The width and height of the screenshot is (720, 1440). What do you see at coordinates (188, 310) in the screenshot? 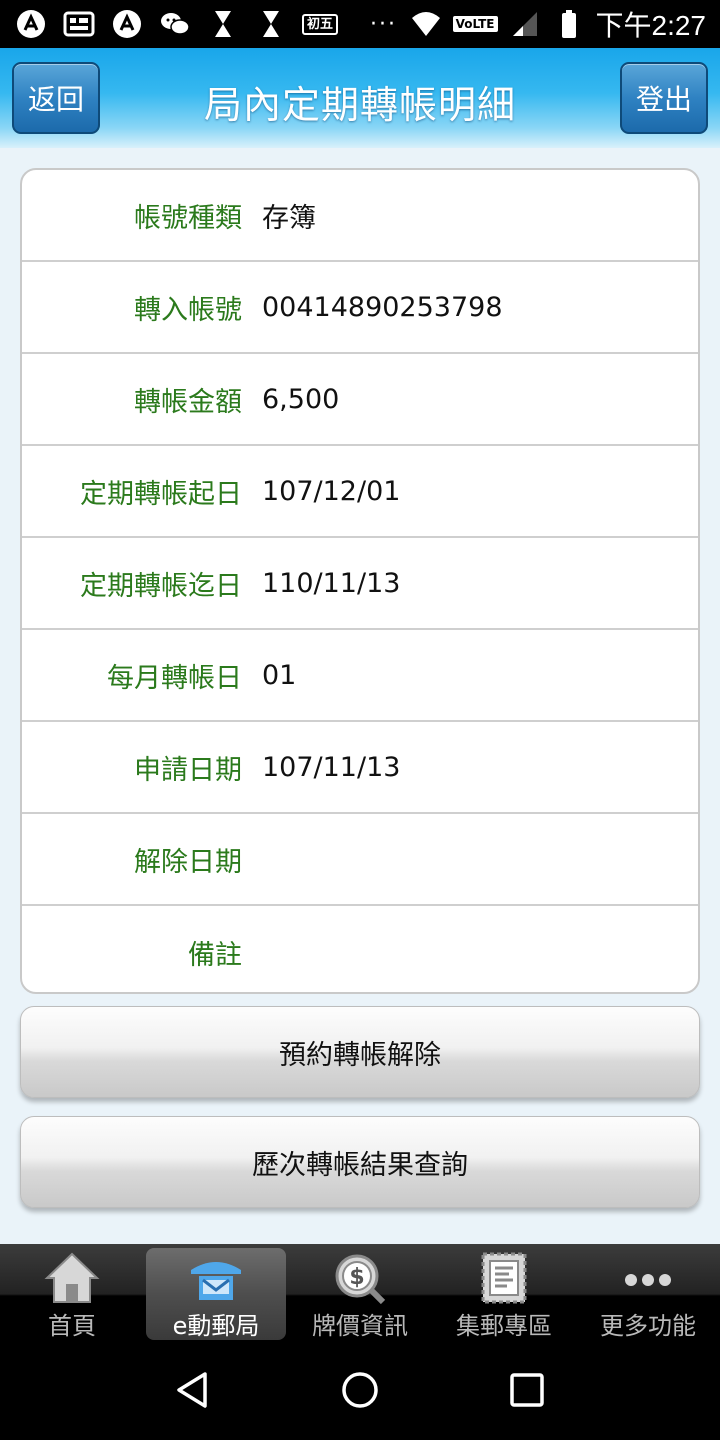
I see `detail-label: 轉入帳號` at bounding box center [188, 310].